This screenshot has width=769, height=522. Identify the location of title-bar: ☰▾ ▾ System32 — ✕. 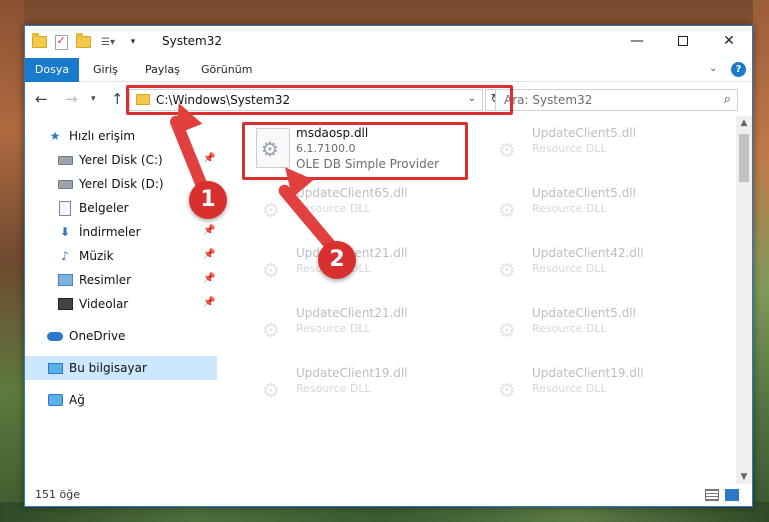
(388, 42).